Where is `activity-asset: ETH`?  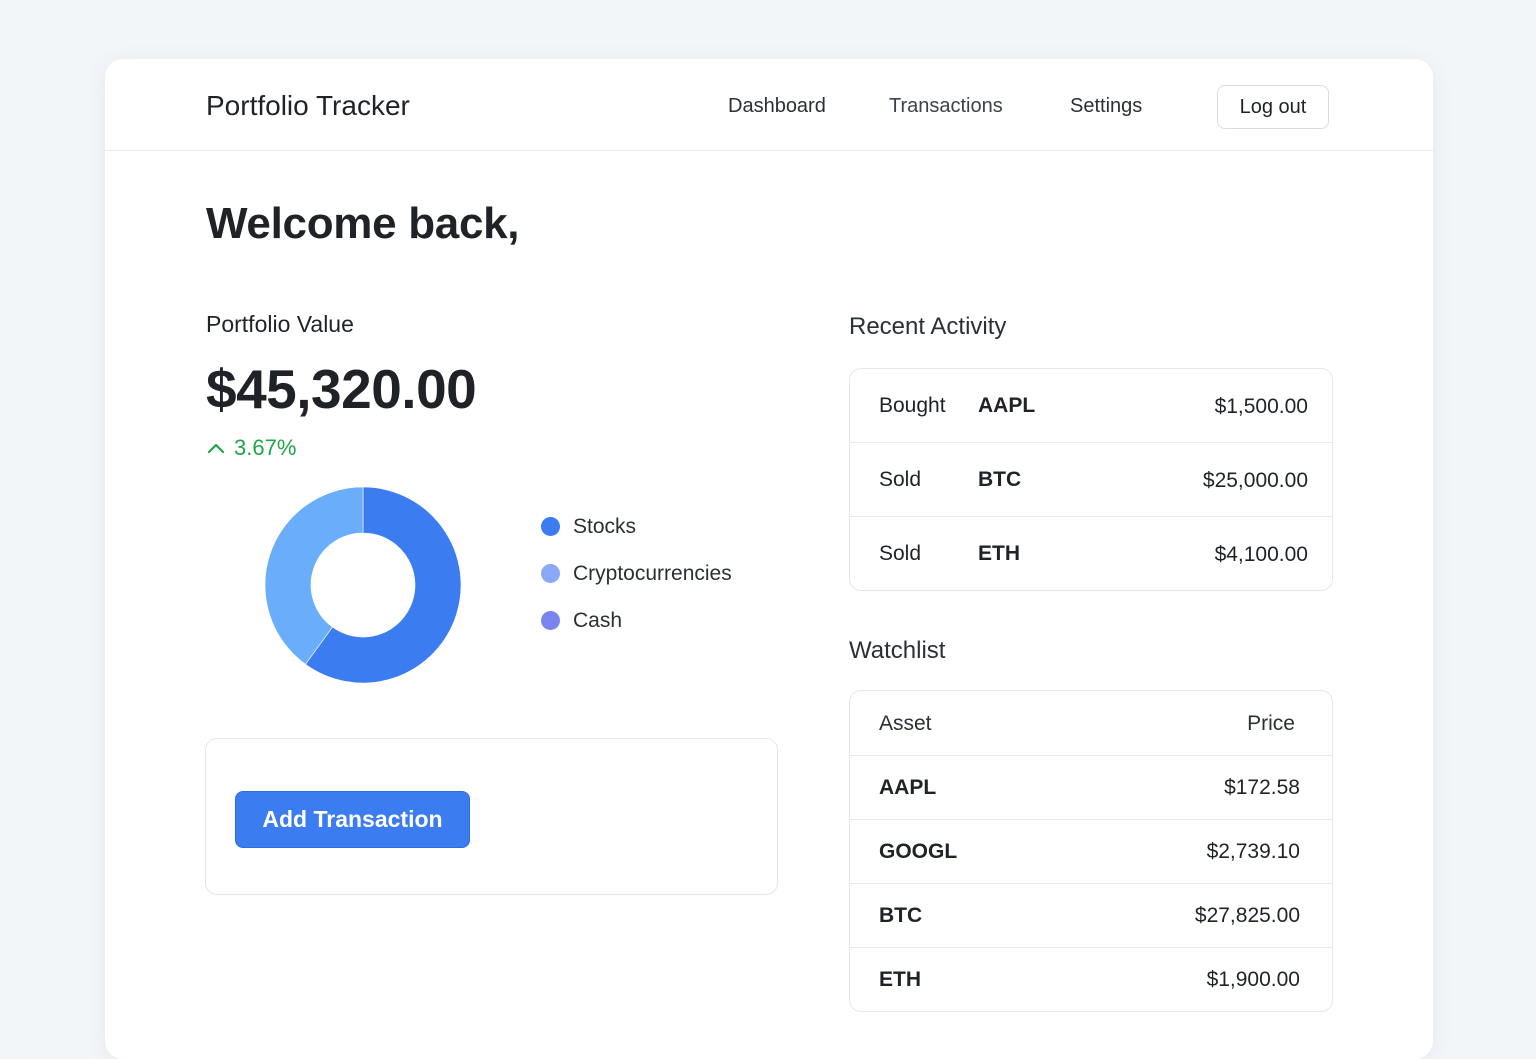 activity-asset: ETH is located at coordinates (999, 553).